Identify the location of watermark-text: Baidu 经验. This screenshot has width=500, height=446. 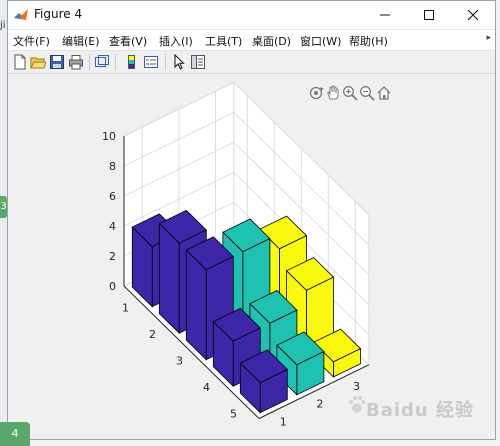
(420, 410).